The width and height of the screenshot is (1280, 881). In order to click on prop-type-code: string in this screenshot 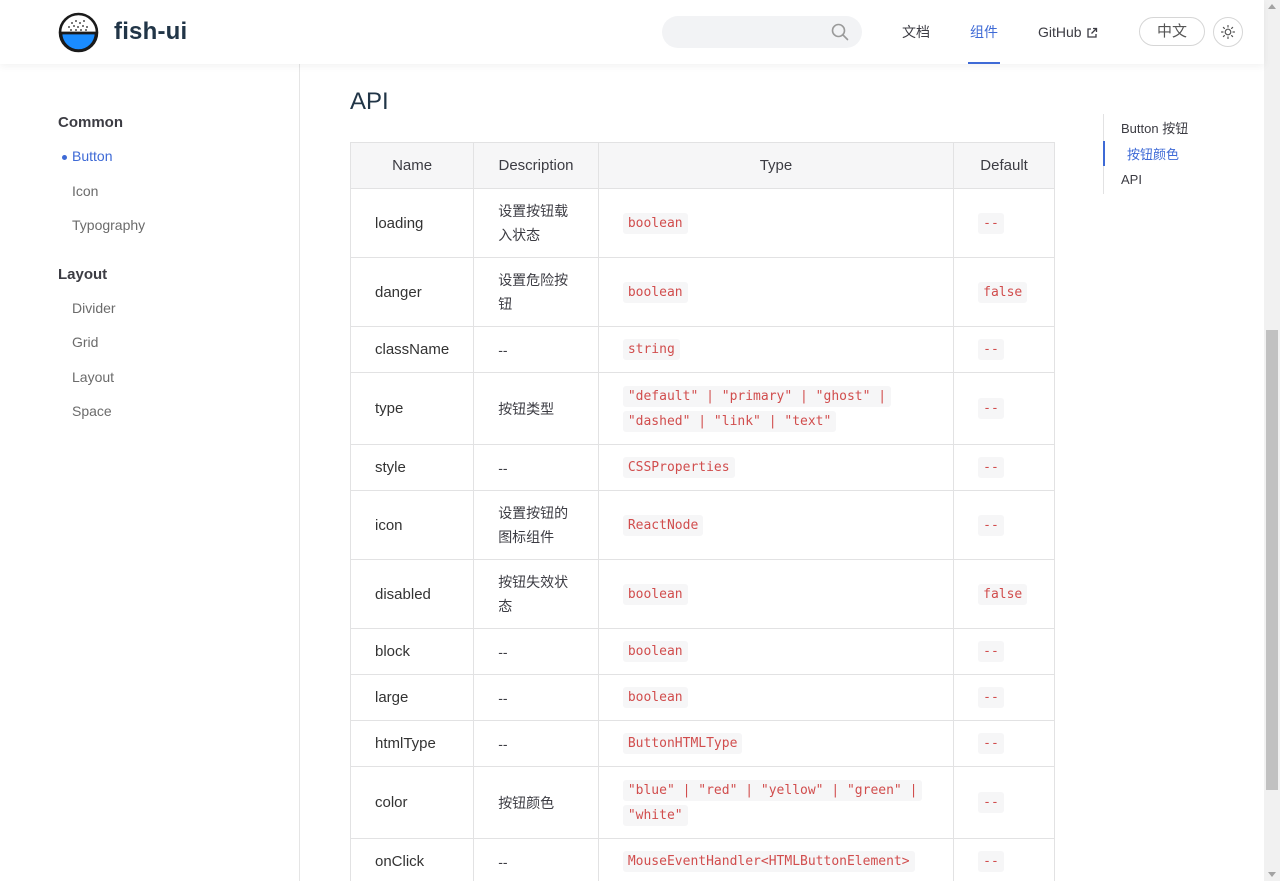, I will do `click(651, 349)`.